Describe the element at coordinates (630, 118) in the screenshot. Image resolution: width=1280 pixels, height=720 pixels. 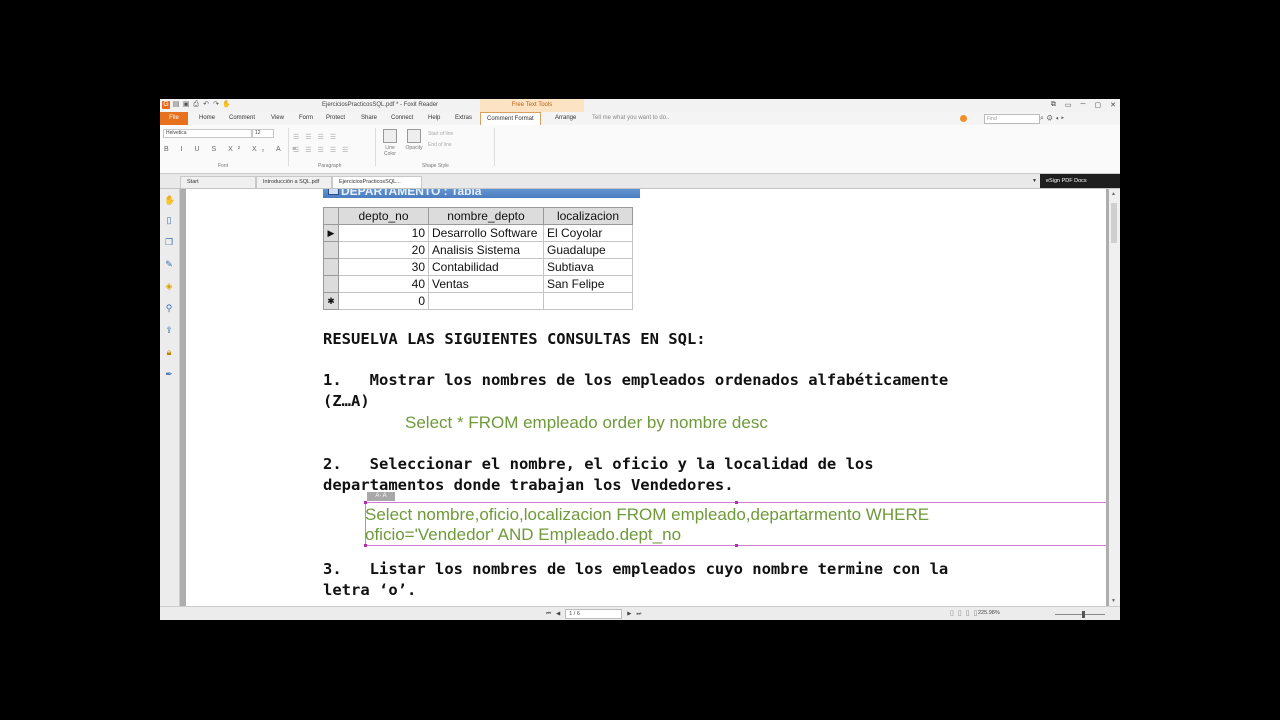
I see `tell-me-search: Tell me what you want to do..` at that location.